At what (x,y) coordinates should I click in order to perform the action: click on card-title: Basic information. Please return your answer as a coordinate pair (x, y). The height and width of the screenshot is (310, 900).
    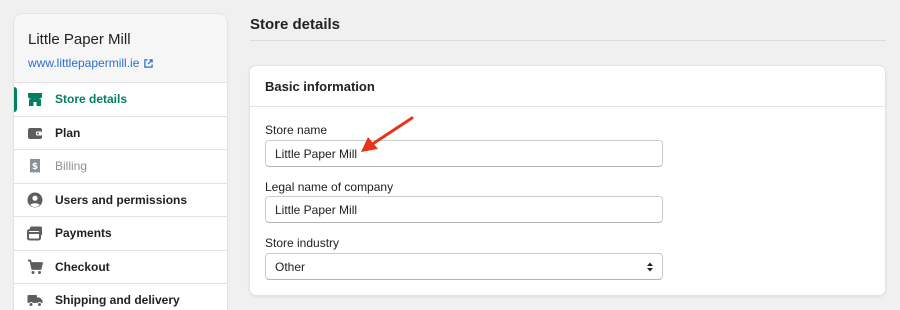
    Looking at the image, I should click on (567, 86).